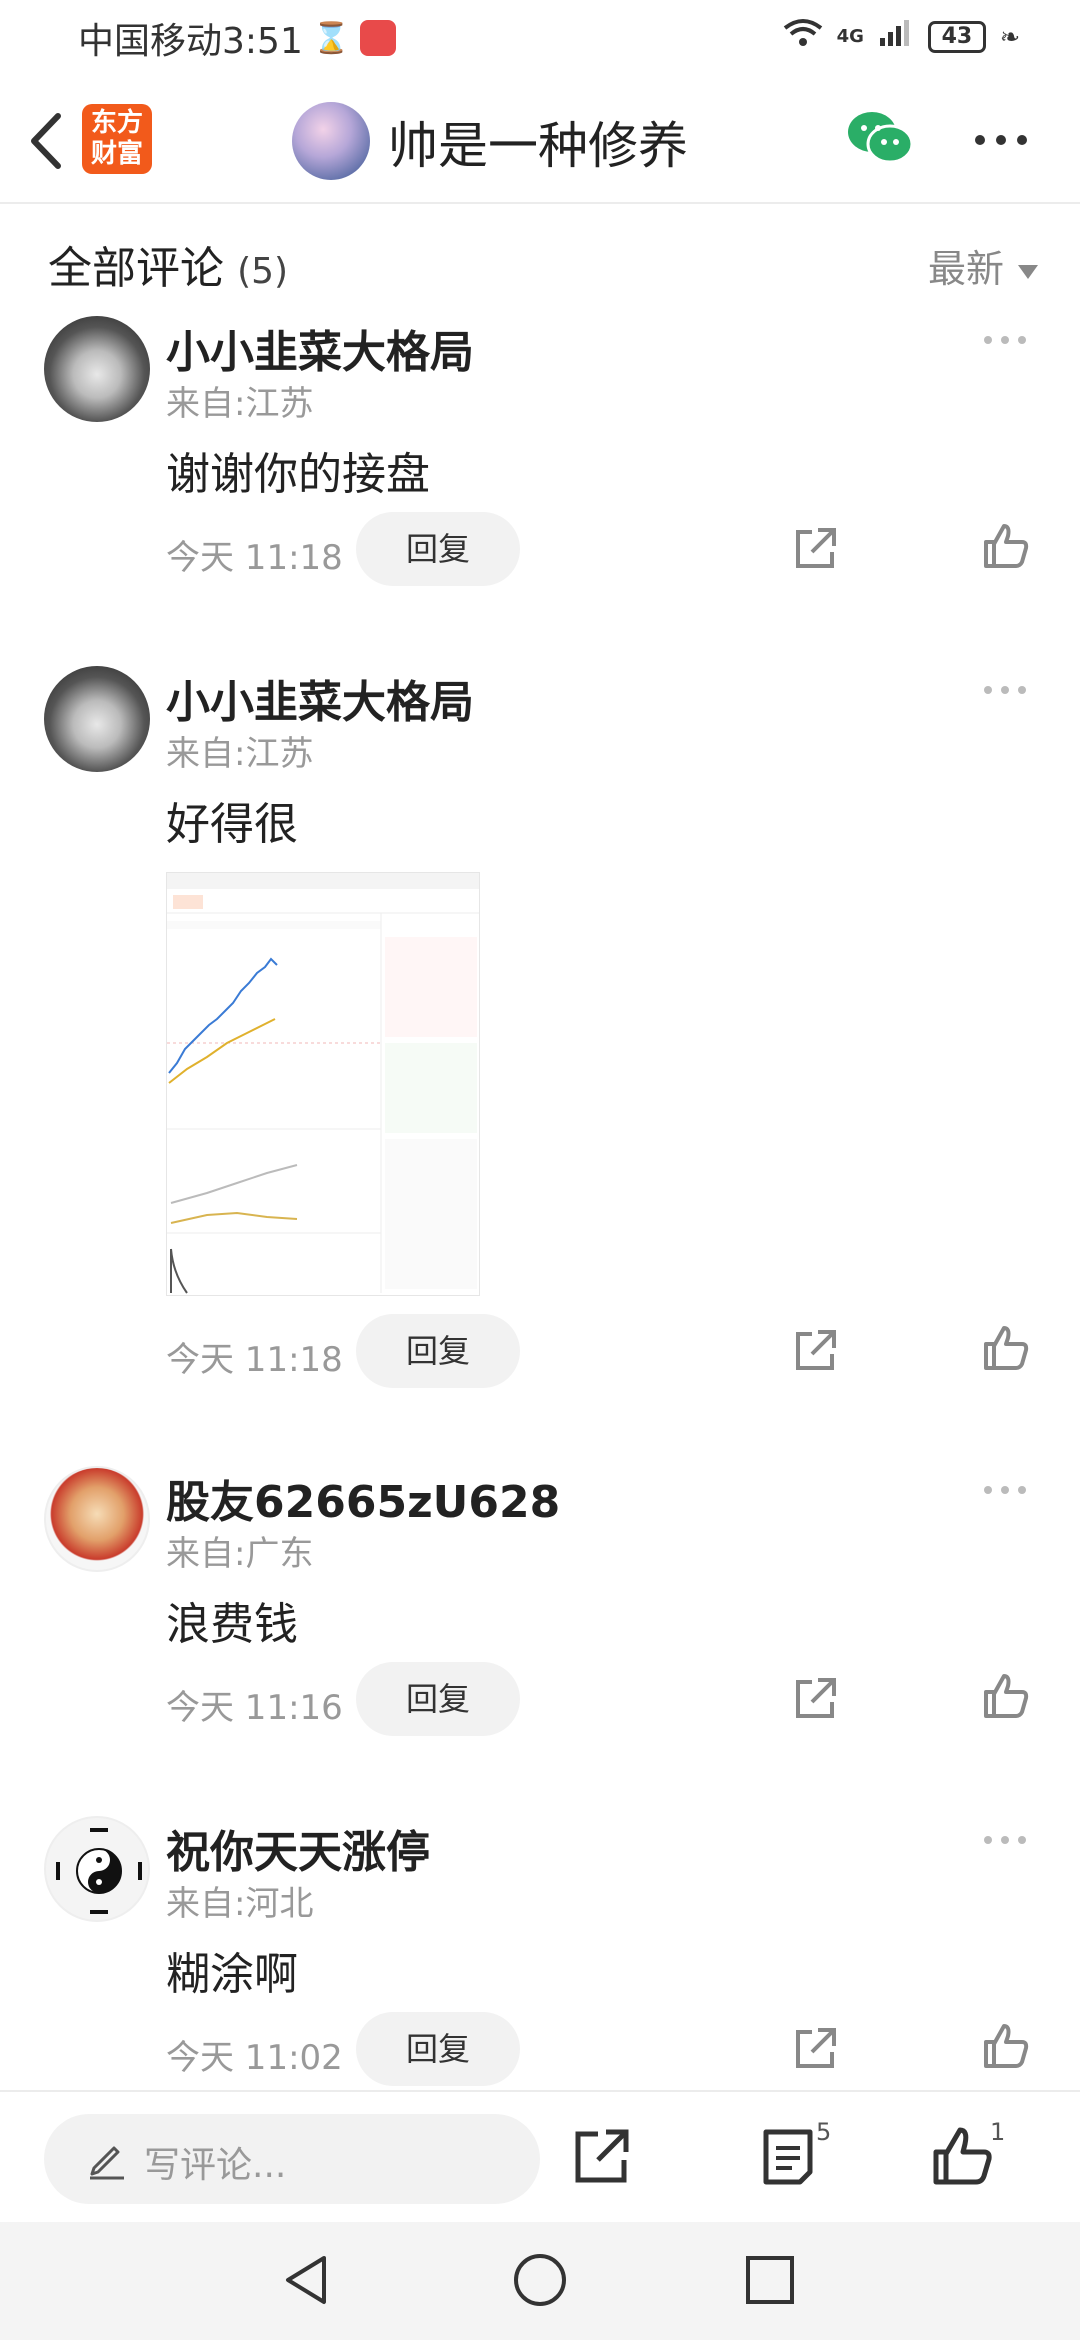  What do you see at coordinates (540, 461) in the screenshot?
I see `comment-item: 小小韭菜大格局 来自:江苏 谢谢你的接盘 今天 11:18 回复` at bounding box center [540, 461].